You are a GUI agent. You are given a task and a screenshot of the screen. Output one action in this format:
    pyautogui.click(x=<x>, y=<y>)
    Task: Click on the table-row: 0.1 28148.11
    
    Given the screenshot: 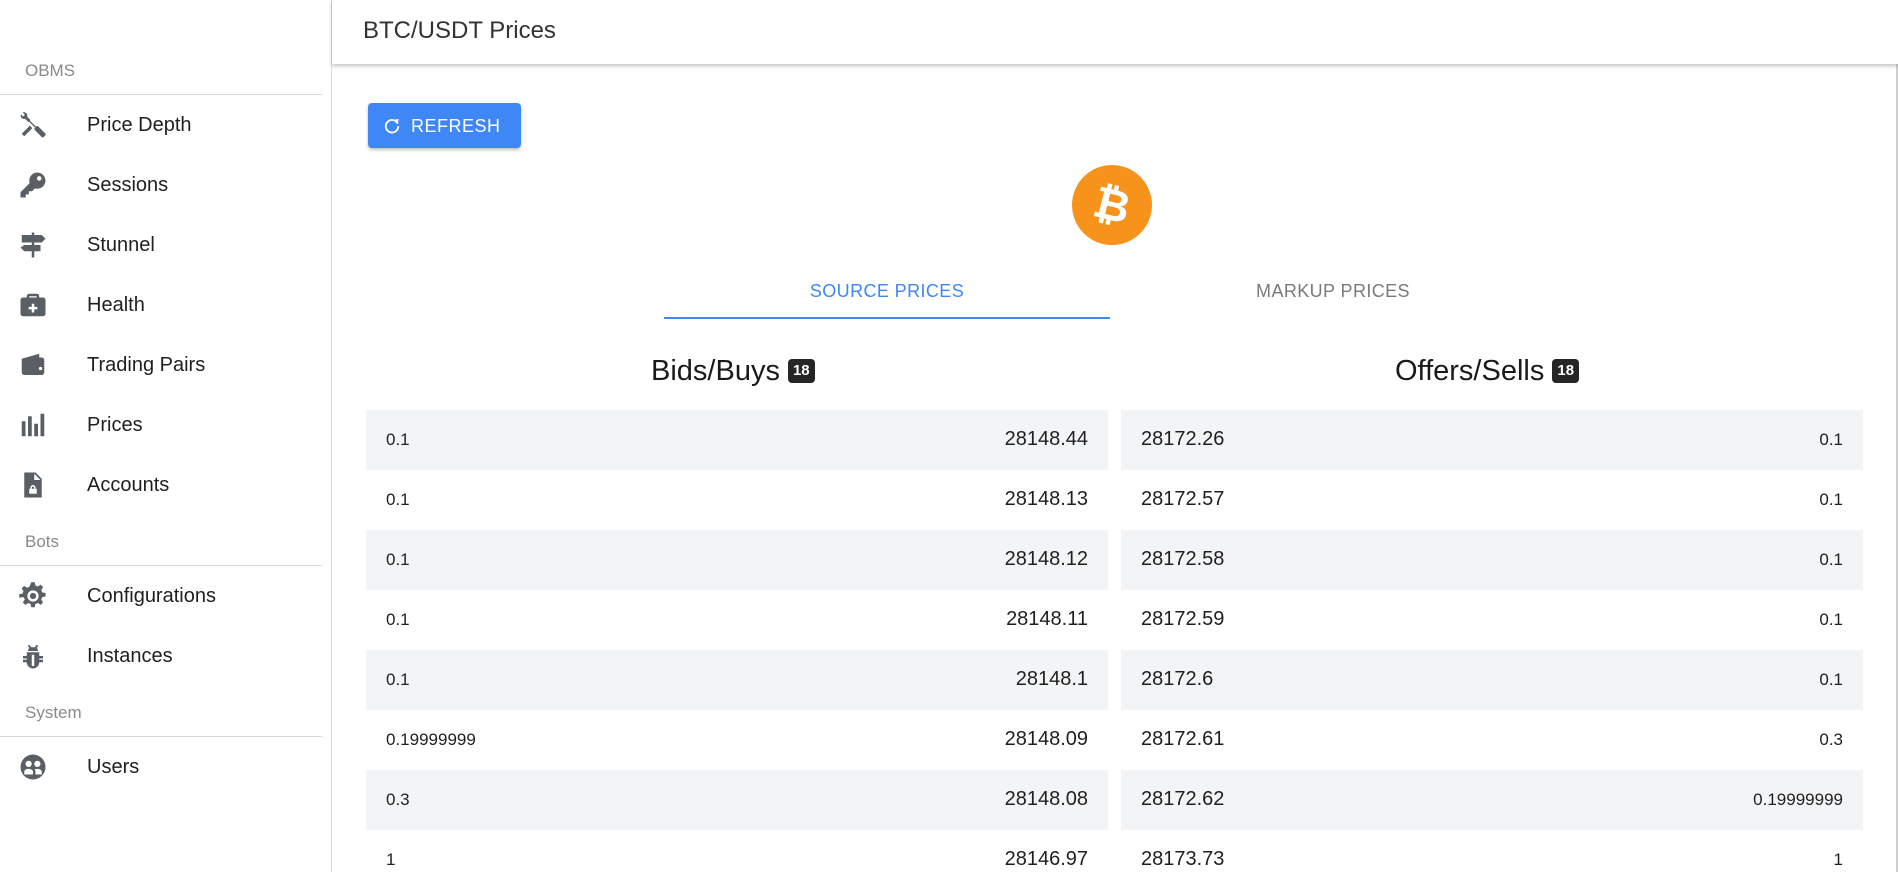 What is the action you would take?
    pyautogui.click(x=737, y=620)
    